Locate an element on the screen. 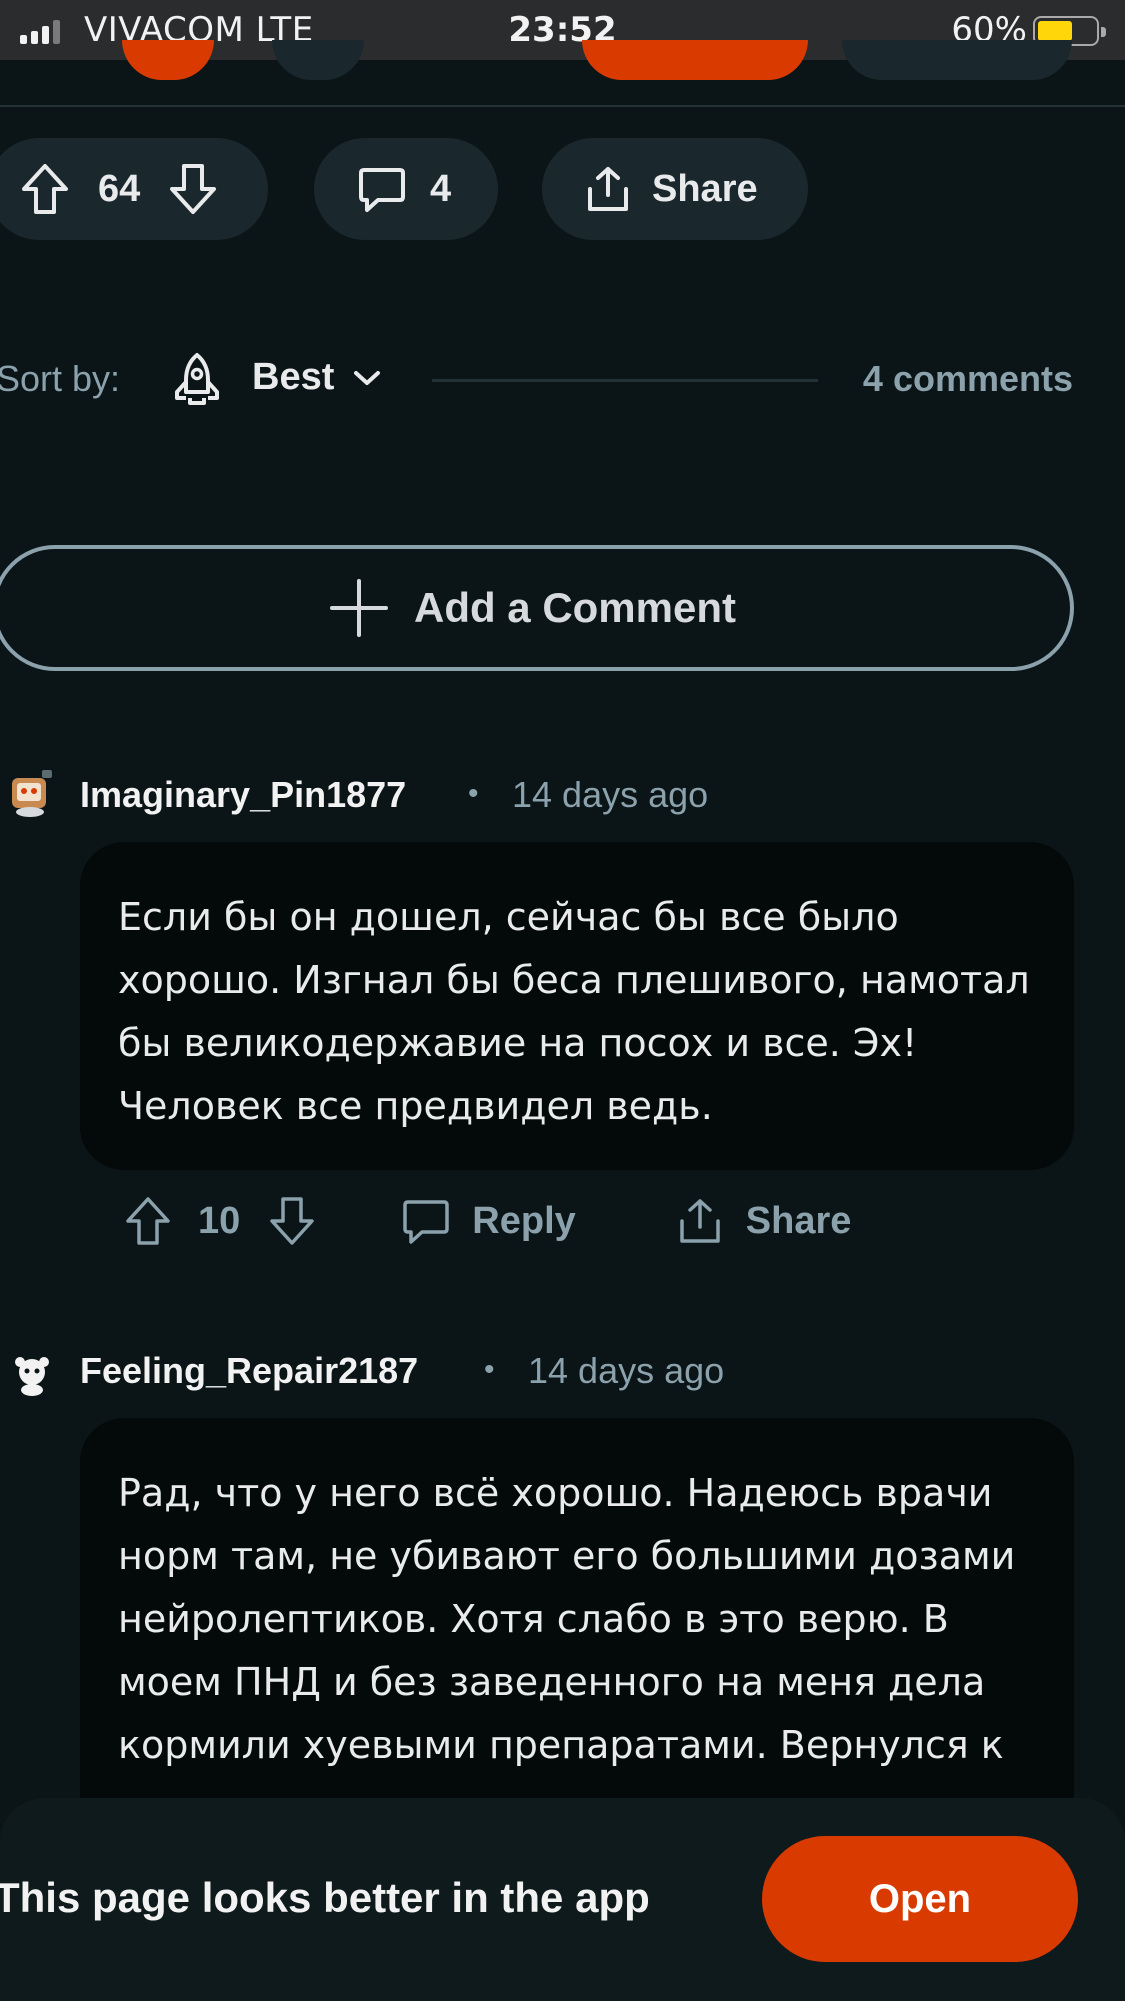  reply-button: Reply is located at coordinates (489, 1221).